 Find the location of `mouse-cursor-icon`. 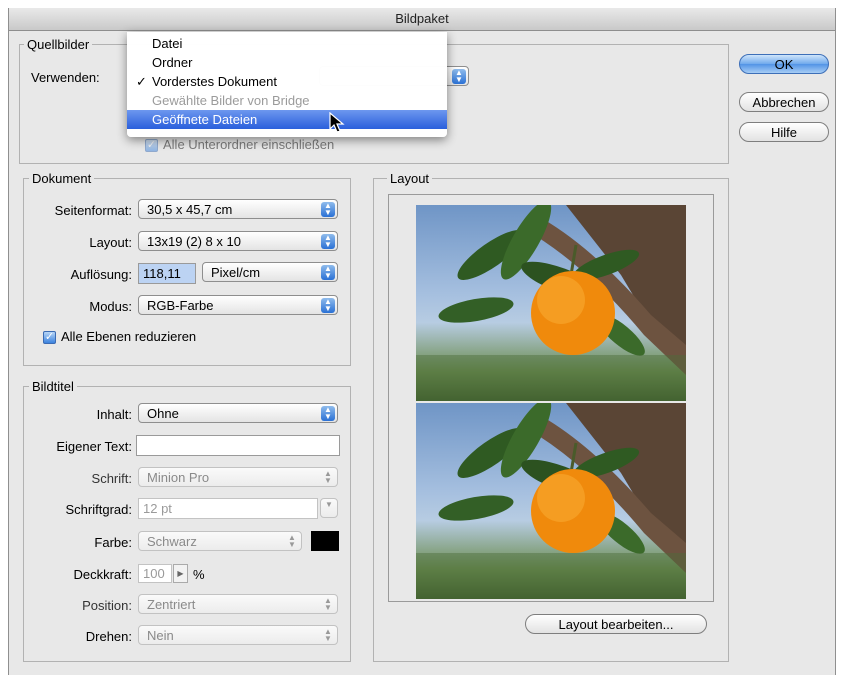

mouse-cursor-icon is located at coordinates (337, 122).